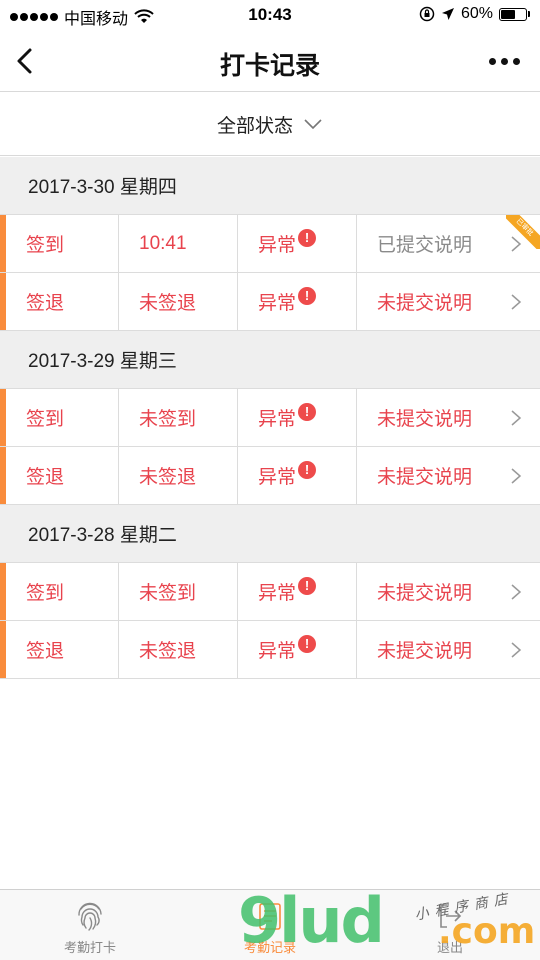 The height and width of the screenshot is (960, 540). I want to click on fingerprint-icon, so click(90, 916).